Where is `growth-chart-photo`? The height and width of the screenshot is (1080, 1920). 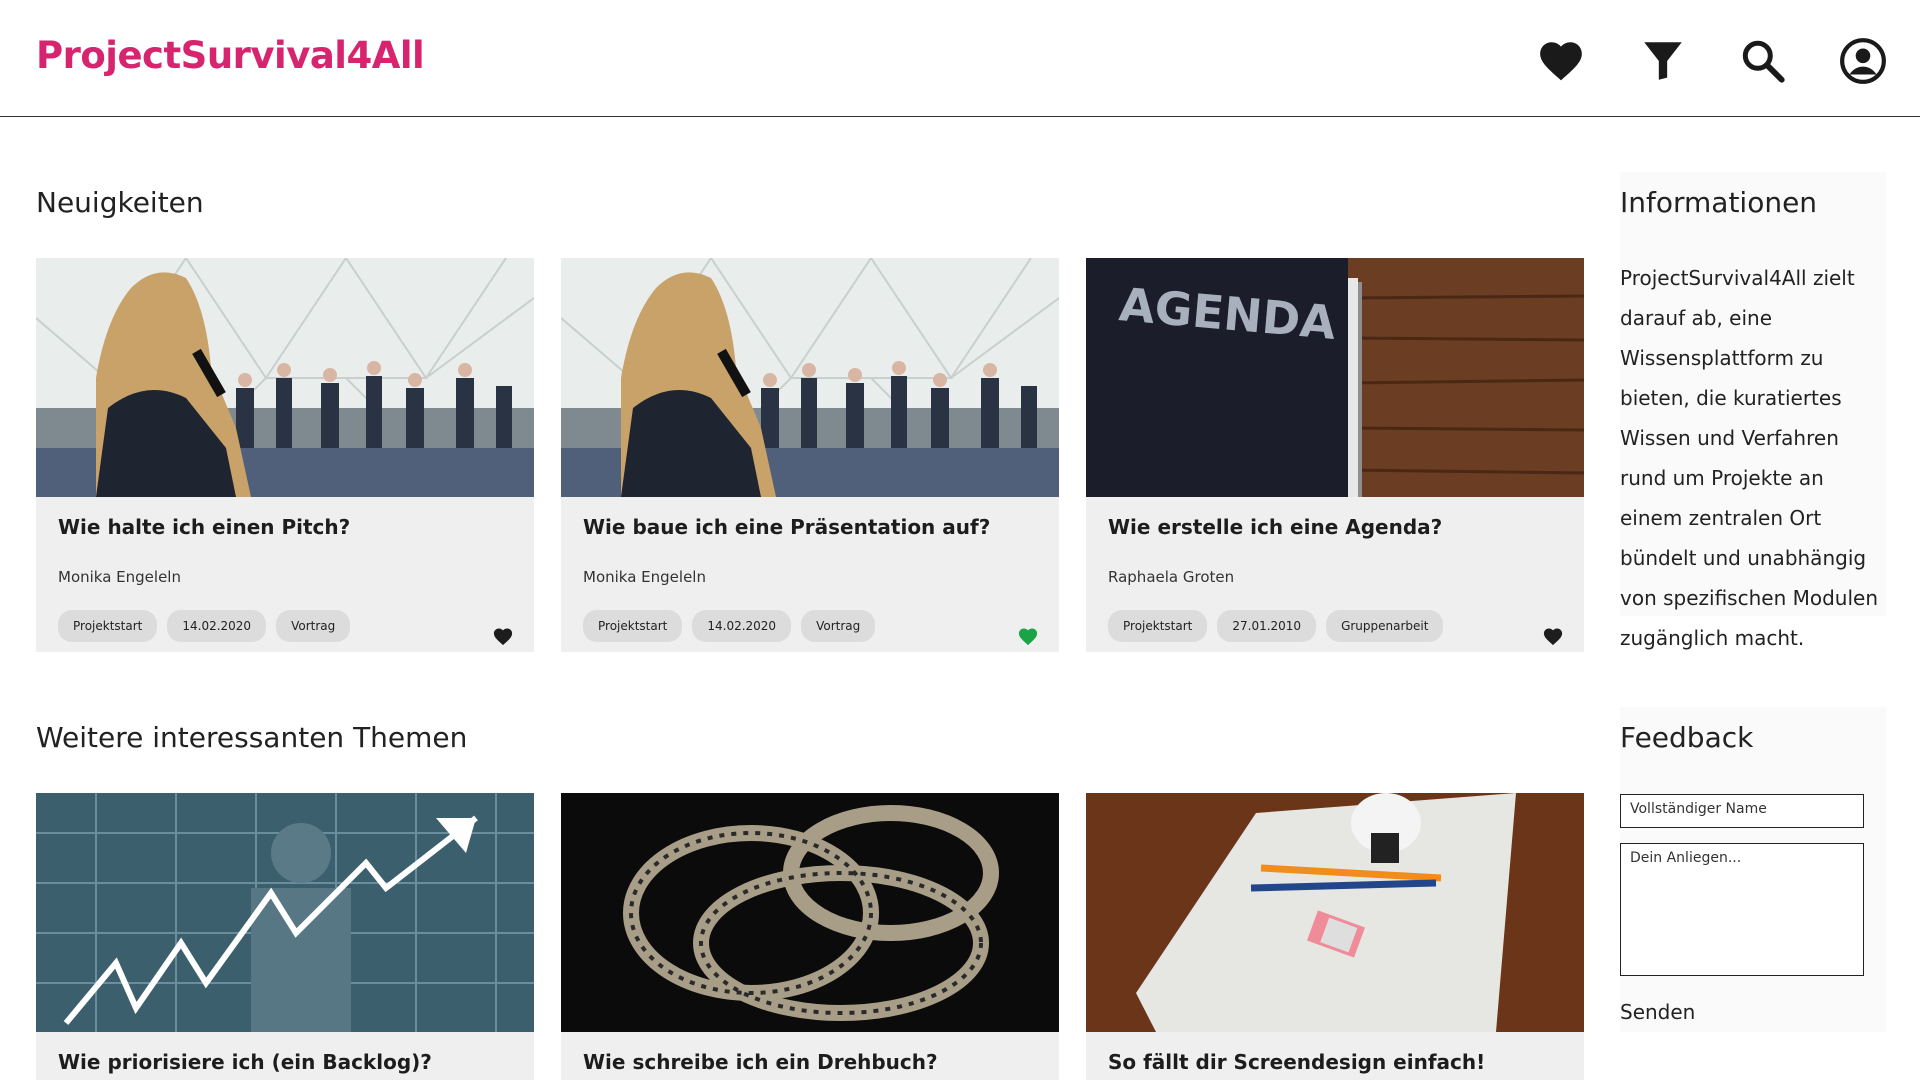 growth-chart-photo is located at coordinates (285, 912).